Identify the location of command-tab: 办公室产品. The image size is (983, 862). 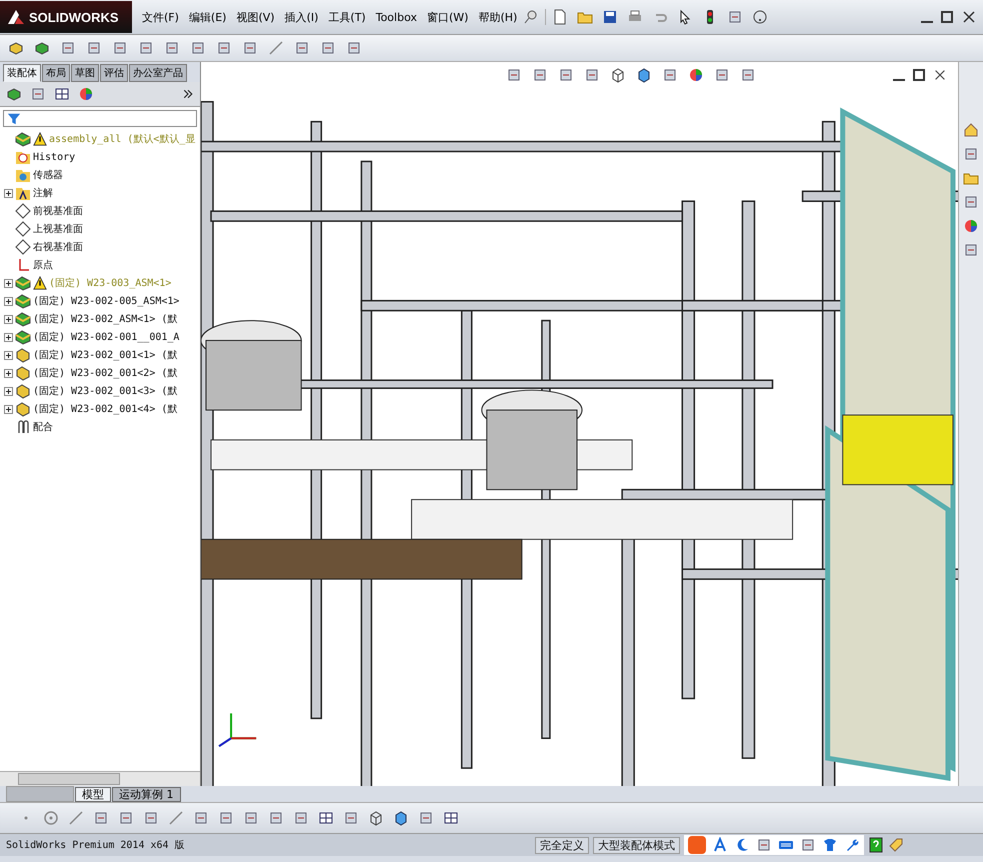
(158, 73).